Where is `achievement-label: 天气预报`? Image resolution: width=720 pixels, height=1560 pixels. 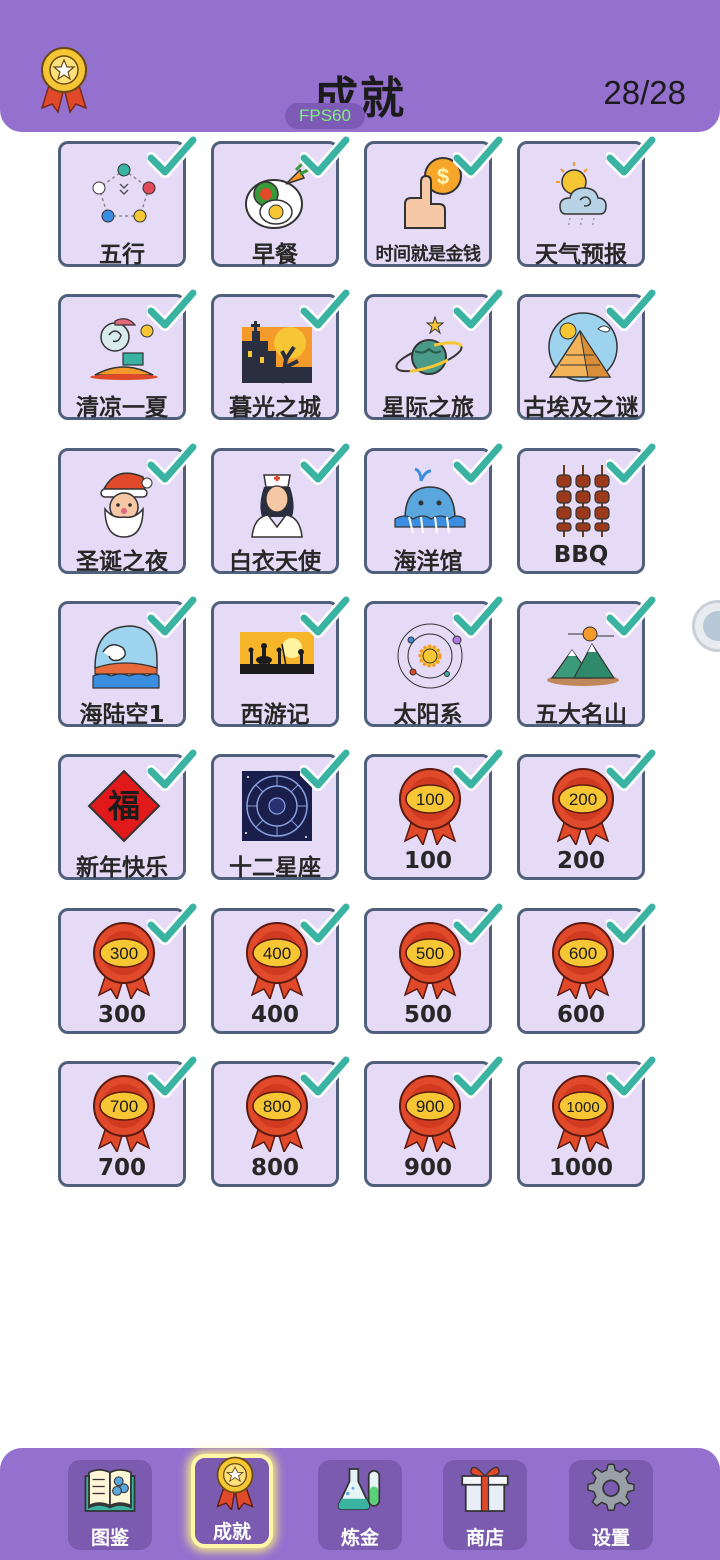 achievement-label: 天气预报 is located at coordinates (581, 255).